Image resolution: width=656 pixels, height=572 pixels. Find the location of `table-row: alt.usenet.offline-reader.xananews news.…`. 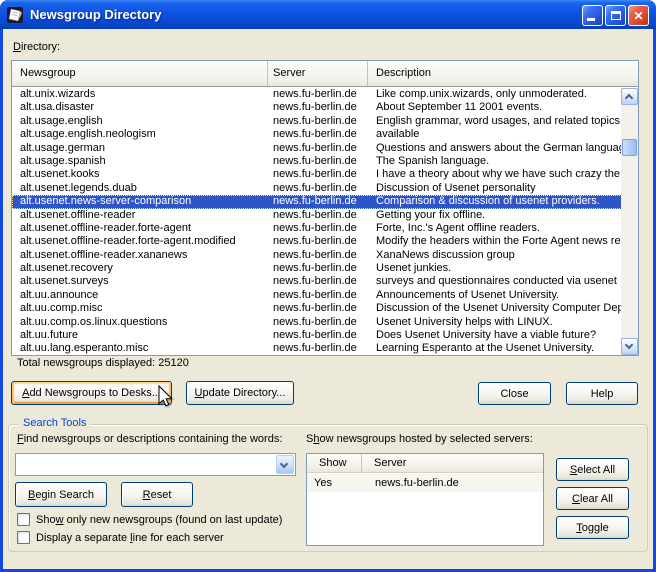

table-row: alt.usenet.offline-reader.xananews news.… is located at coordinates (316, 255).